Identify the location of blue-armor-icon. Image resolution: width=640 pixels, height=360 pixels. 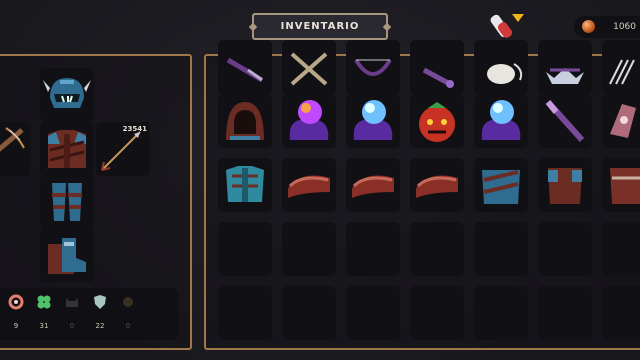
(501, 187).